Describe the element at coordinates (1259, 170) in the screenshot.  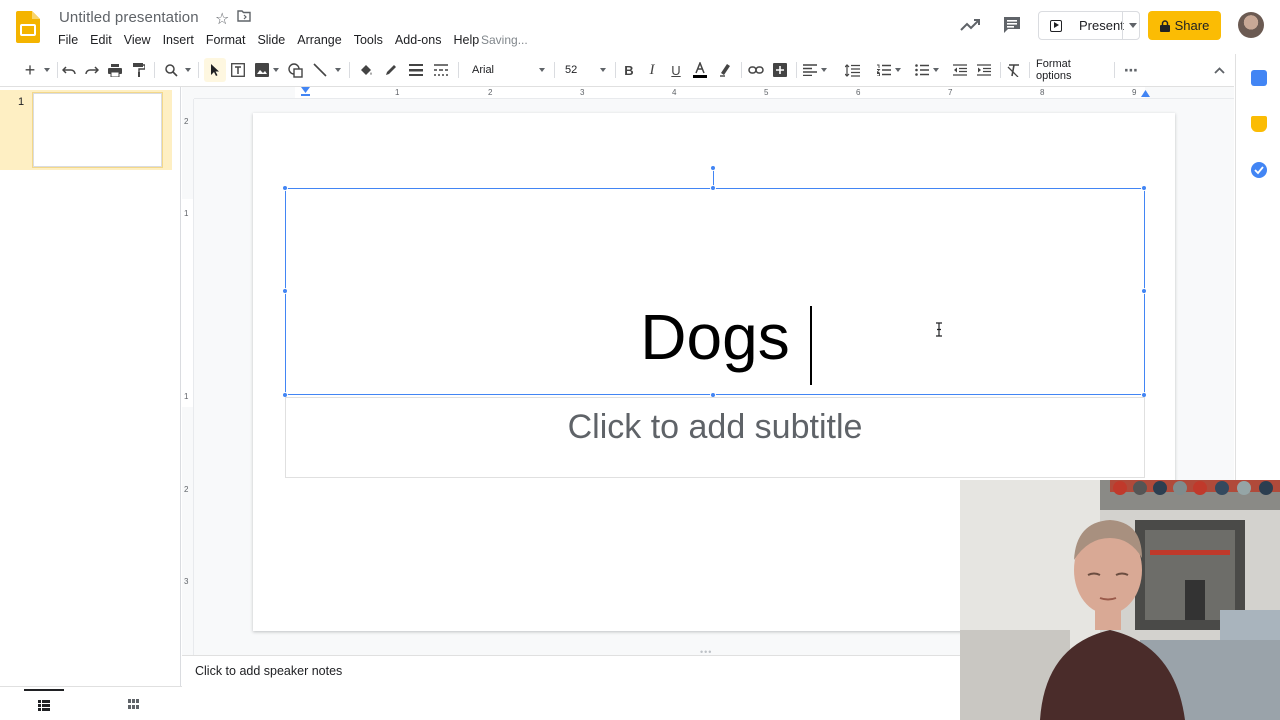
I see `tasks-icon` at that location.